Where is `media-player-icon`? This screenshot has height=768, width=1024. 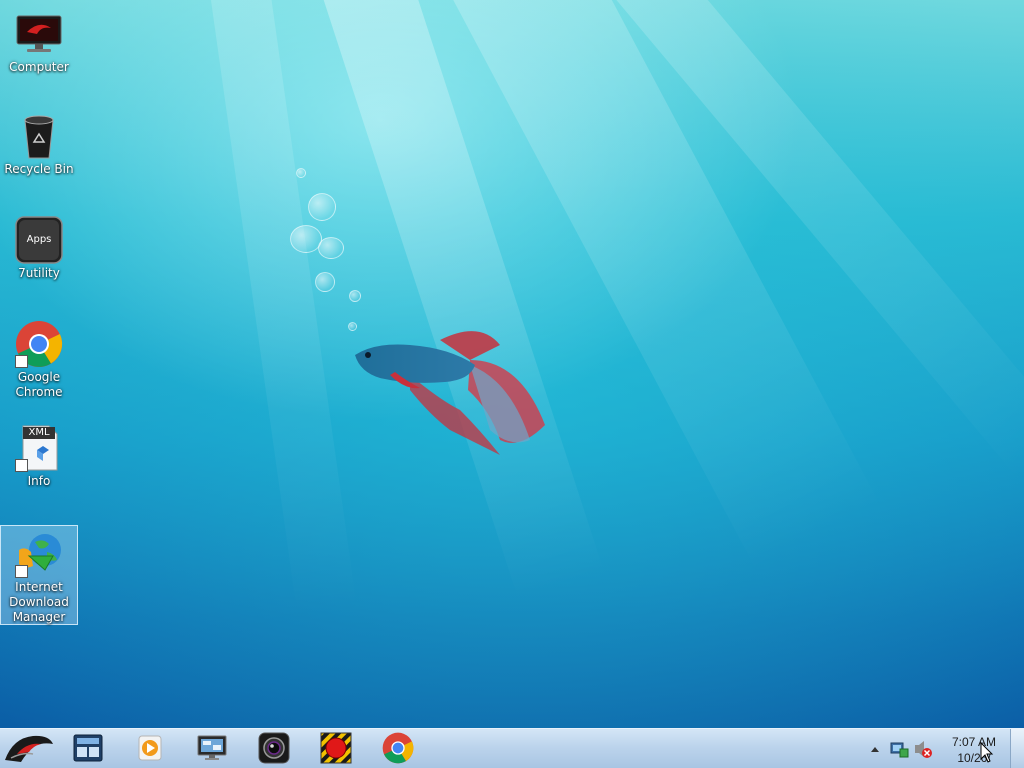
media-player-icon is located at coordinates (150, 748).